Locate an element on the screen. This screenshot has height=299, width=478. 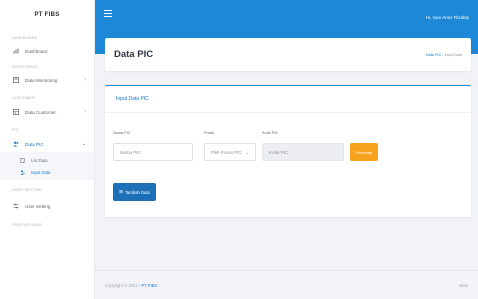
page-header: Data PIC Data PIC / Input Data is located at coordinates (288, 54).